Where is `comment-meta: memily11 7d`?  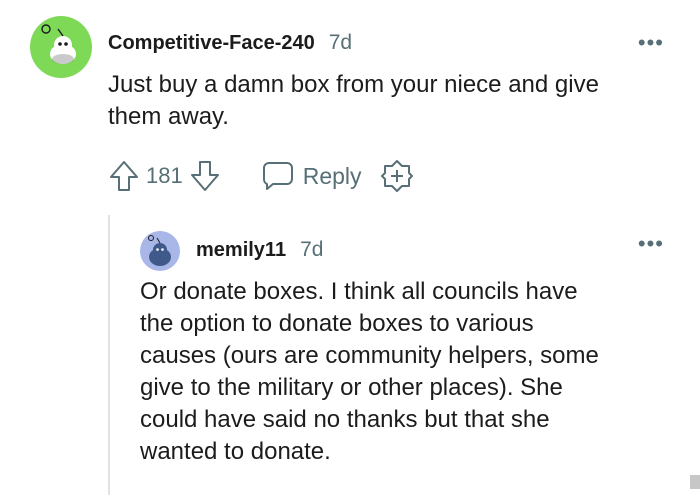
comment-meta: memily11 7d is located at coordinates (259, 250).